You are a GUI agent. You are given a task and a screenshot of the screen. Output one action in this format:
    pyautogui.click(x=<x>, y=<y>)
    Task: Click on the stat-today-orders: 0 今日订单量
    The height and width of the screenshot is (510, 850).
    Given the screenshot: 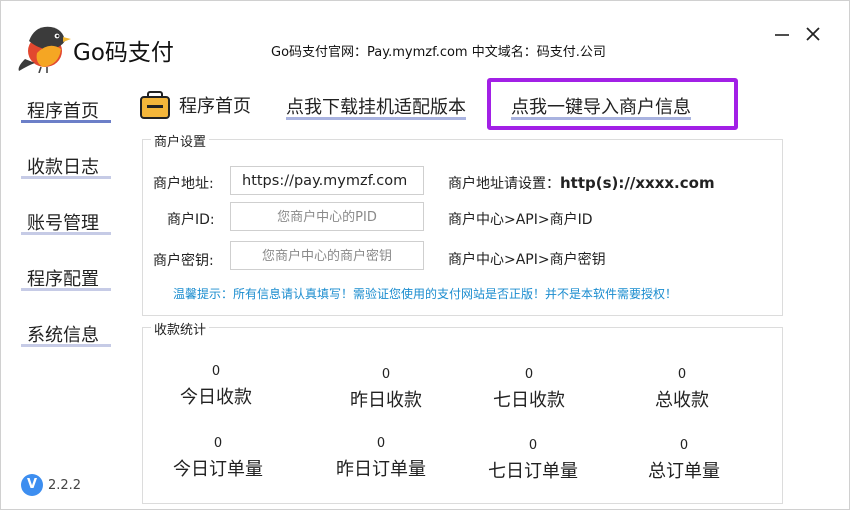 What is the action you would take?
    pyautogui.click(x=218, y=458)
    